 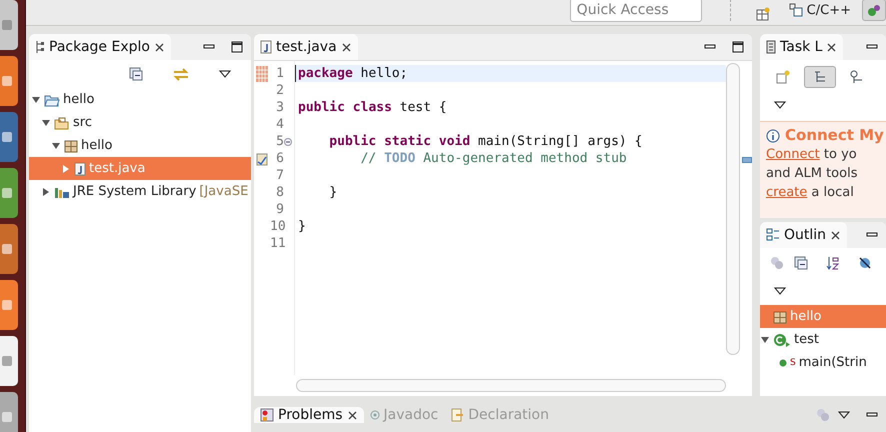 I want to click on tree-item-decoration: [JavaSE, so click(x=223, y=191).